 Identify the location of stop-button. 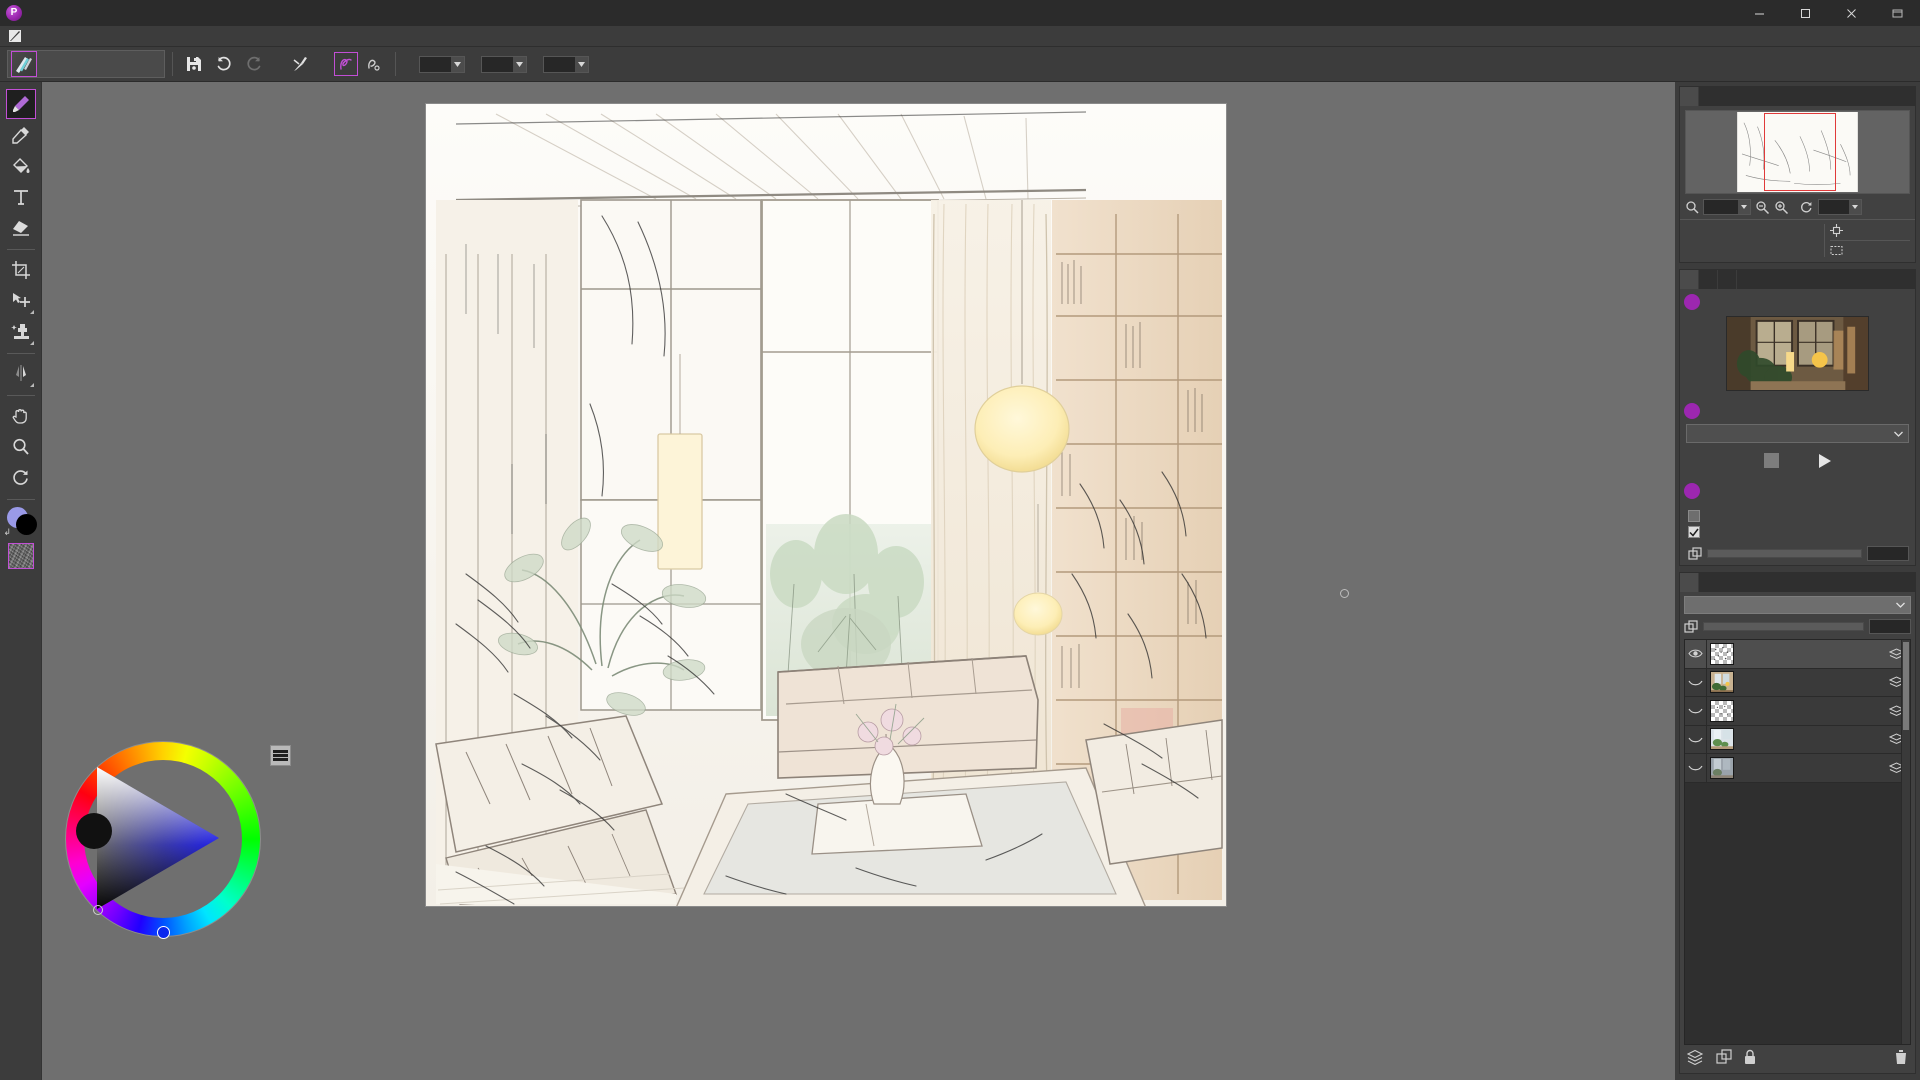
(1771, 462).